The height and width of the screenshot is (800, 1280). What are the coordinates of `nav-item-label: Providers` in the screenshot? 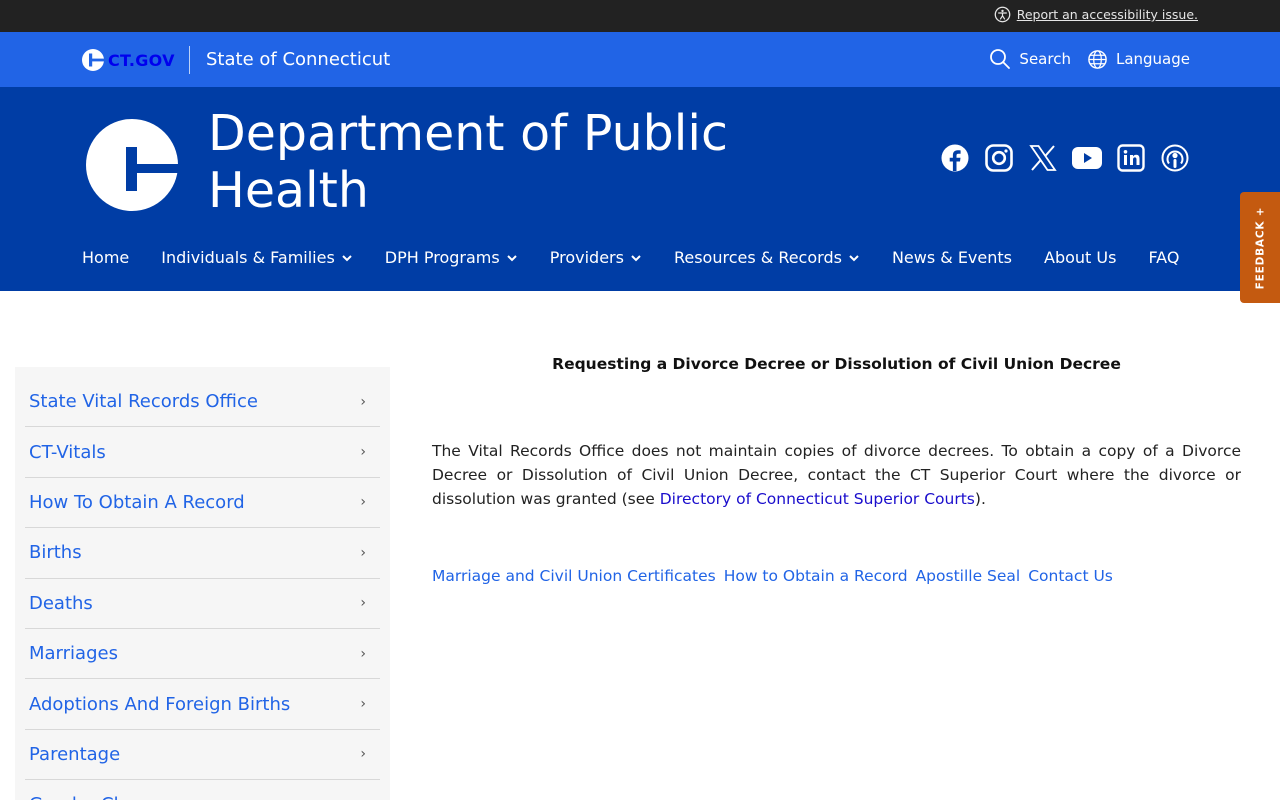 It's located at (586, 257).